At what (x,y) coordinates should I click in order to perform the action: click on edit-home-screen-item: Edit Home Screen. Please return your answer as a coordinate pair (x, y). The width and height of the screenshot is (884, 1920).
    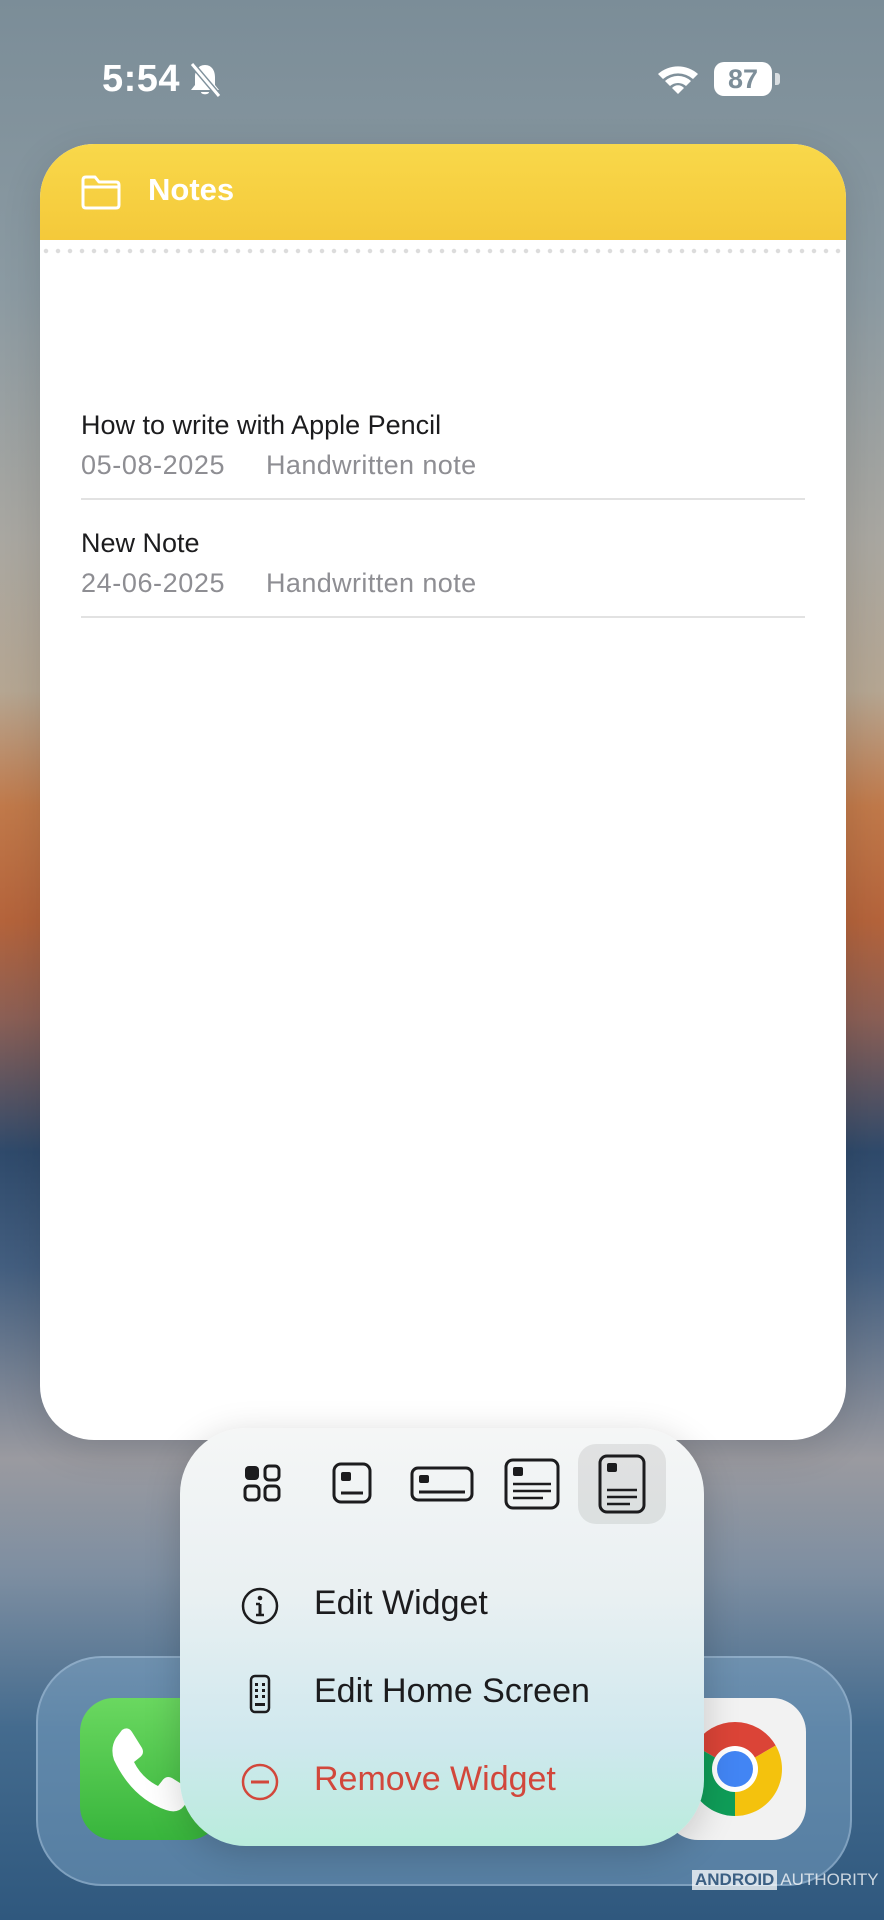
    Looking at the image, I should click on (442, 1694).